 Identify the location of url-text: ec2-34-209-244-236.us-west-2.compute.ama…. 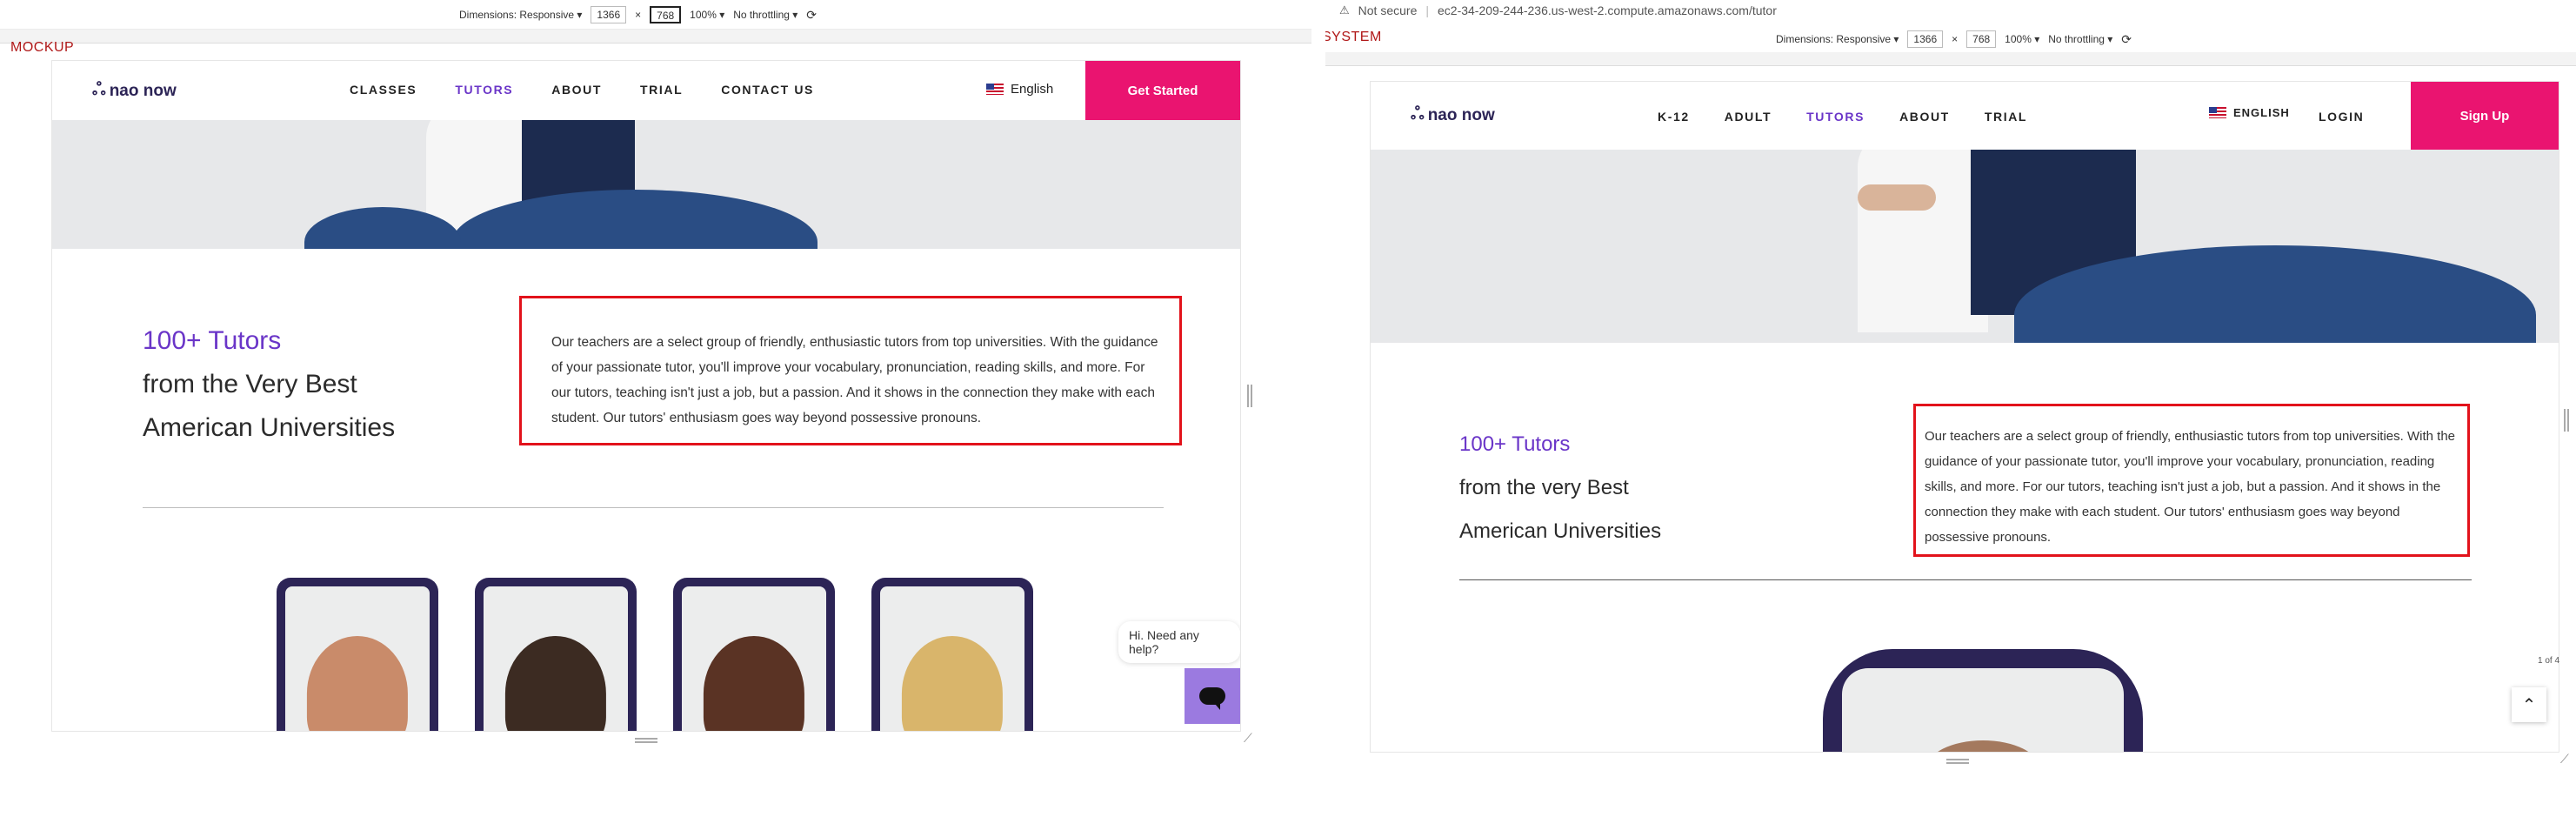
(1608, 10).